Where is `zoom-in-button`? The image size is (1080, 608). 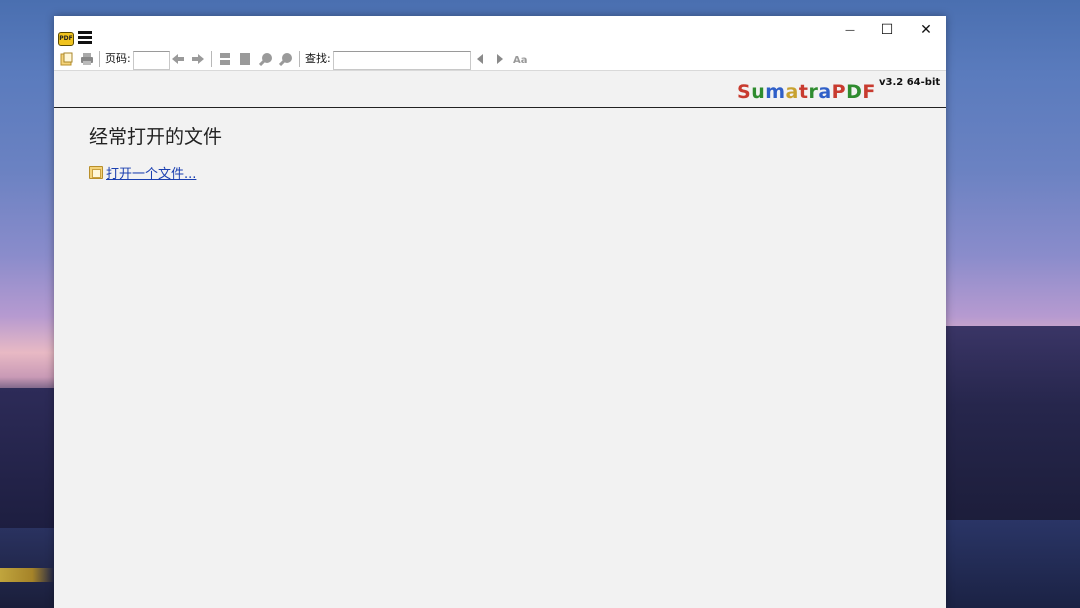 zoom-in-button is located at coordinates (286, 59).